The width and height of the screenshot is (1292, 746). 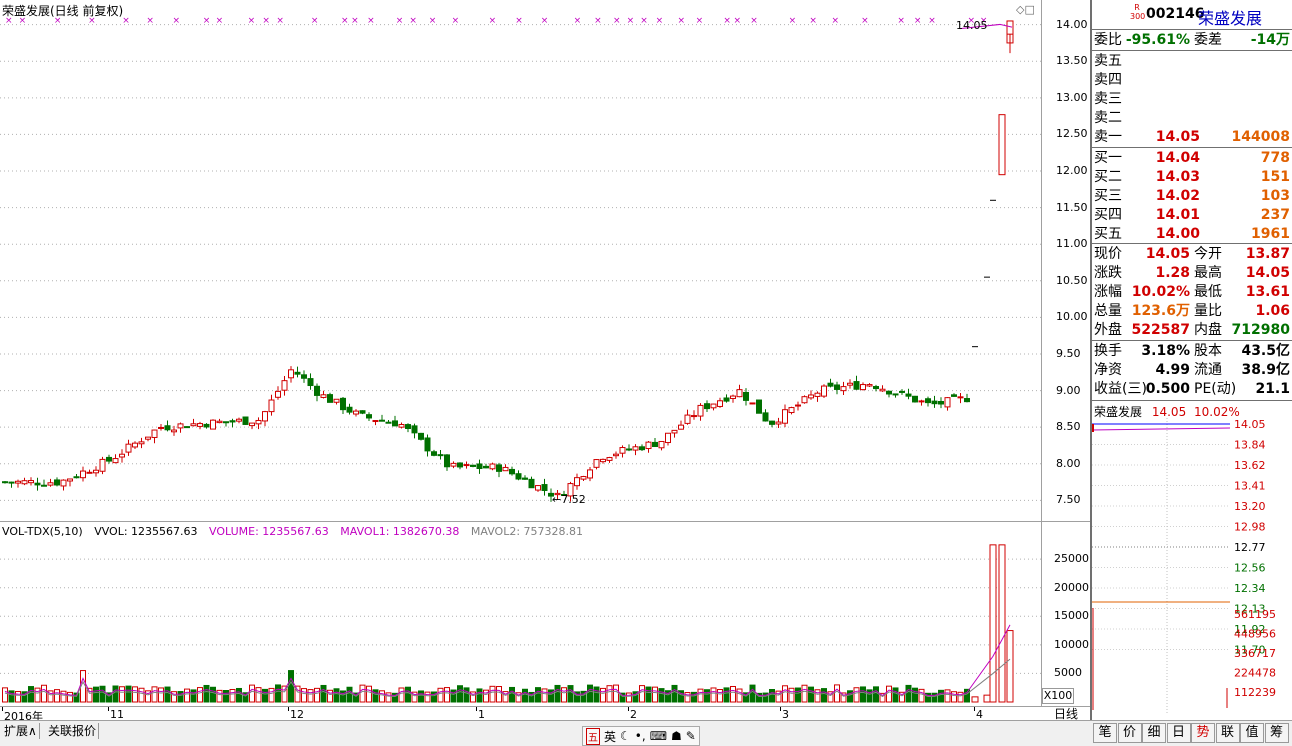 What do you see at coordinates (1275, 177) in the screenshot?
I see `buy-volume: 151` at bounding box center [1275, 177].